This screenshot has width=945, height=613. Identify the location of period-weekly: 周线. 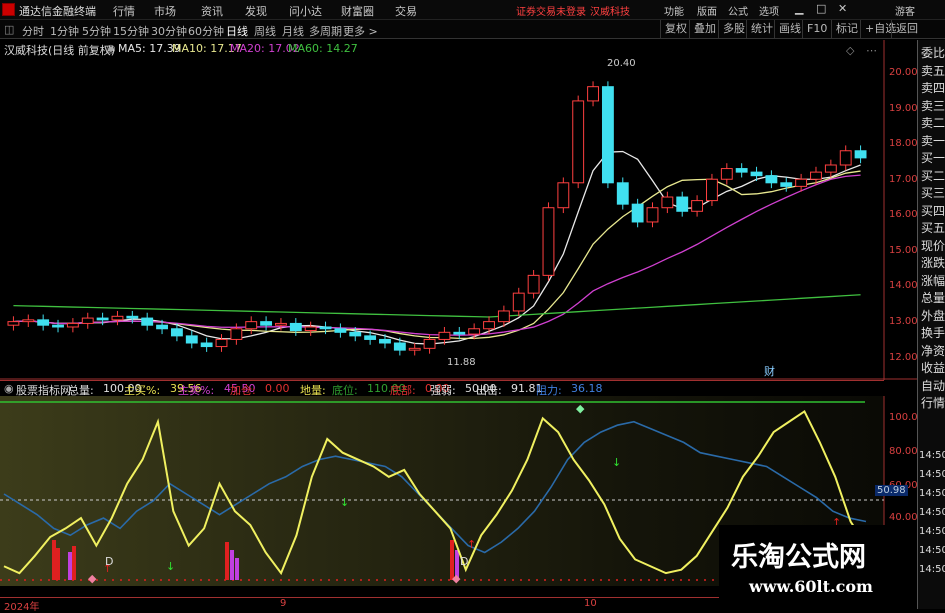
(265, 31).